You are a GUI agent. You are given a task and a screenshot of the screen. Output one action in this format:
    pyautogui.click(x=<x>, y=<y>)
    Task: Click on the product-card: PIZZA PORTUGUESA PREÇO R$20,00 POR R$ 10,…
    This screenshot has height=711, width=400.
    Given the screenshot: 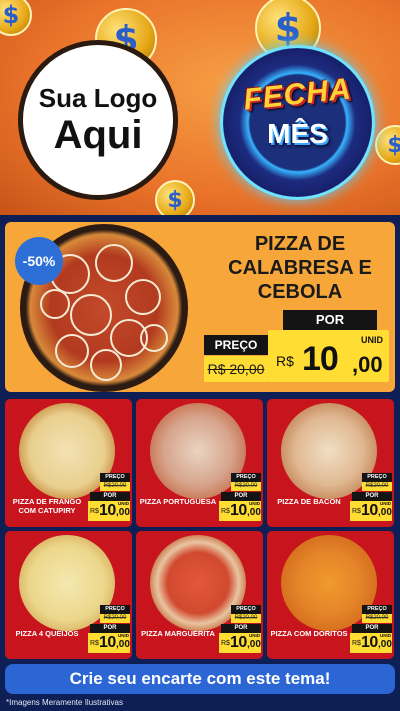 What is the action you would take?
    pyautogui.click(x=199, y=463)
    